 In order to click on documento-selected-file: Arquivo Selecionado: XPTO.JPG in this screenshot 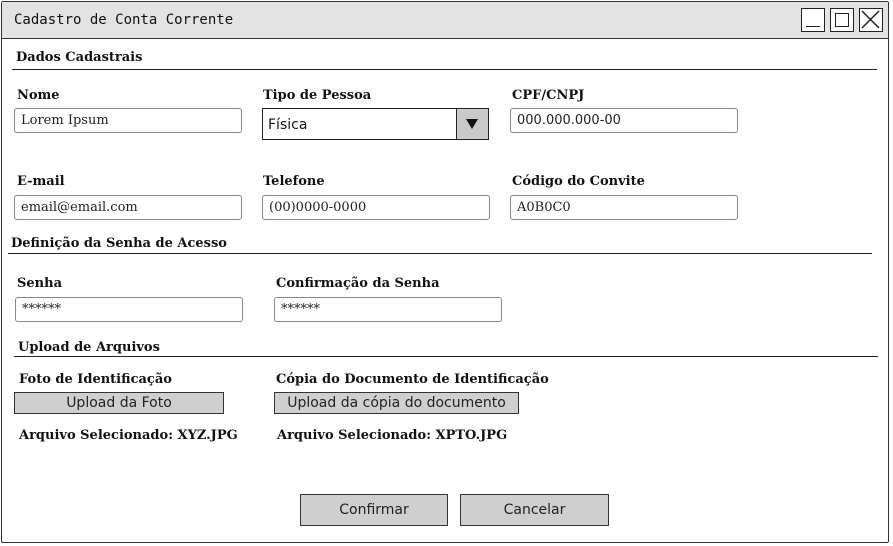, I will do `click(392, 435)`.